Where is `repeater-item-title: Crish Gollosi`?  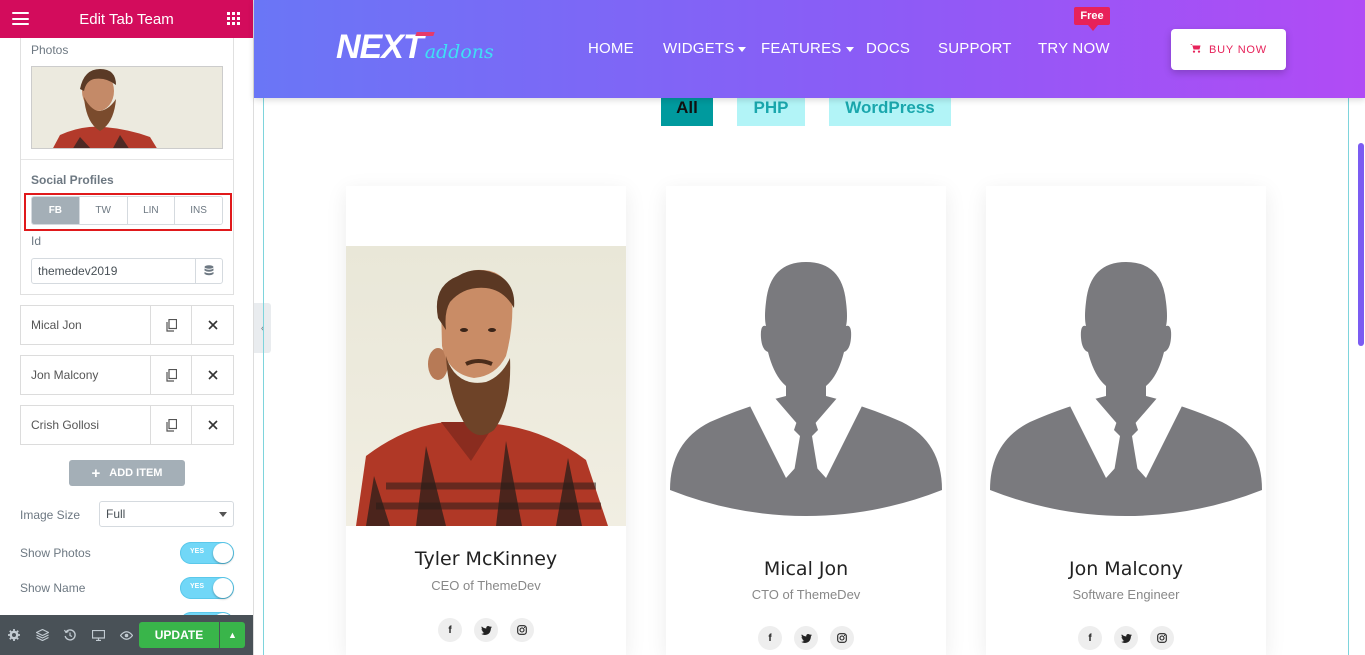 repeater-item-title: Crish Gollosi is located at coordinates (86, 425).